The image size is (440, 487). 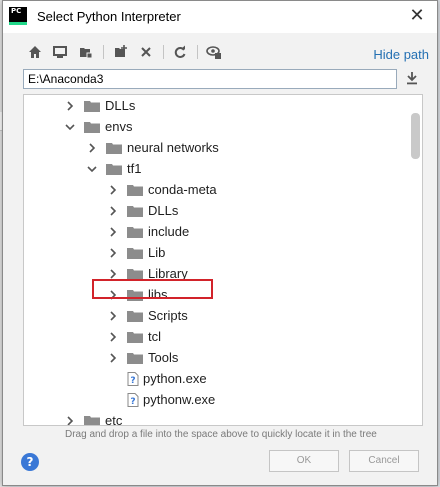 What do you see at coordinates (384, 461) in the screenshot?
I see `cancel-button: Cancel` at bounding box center [384, 461].